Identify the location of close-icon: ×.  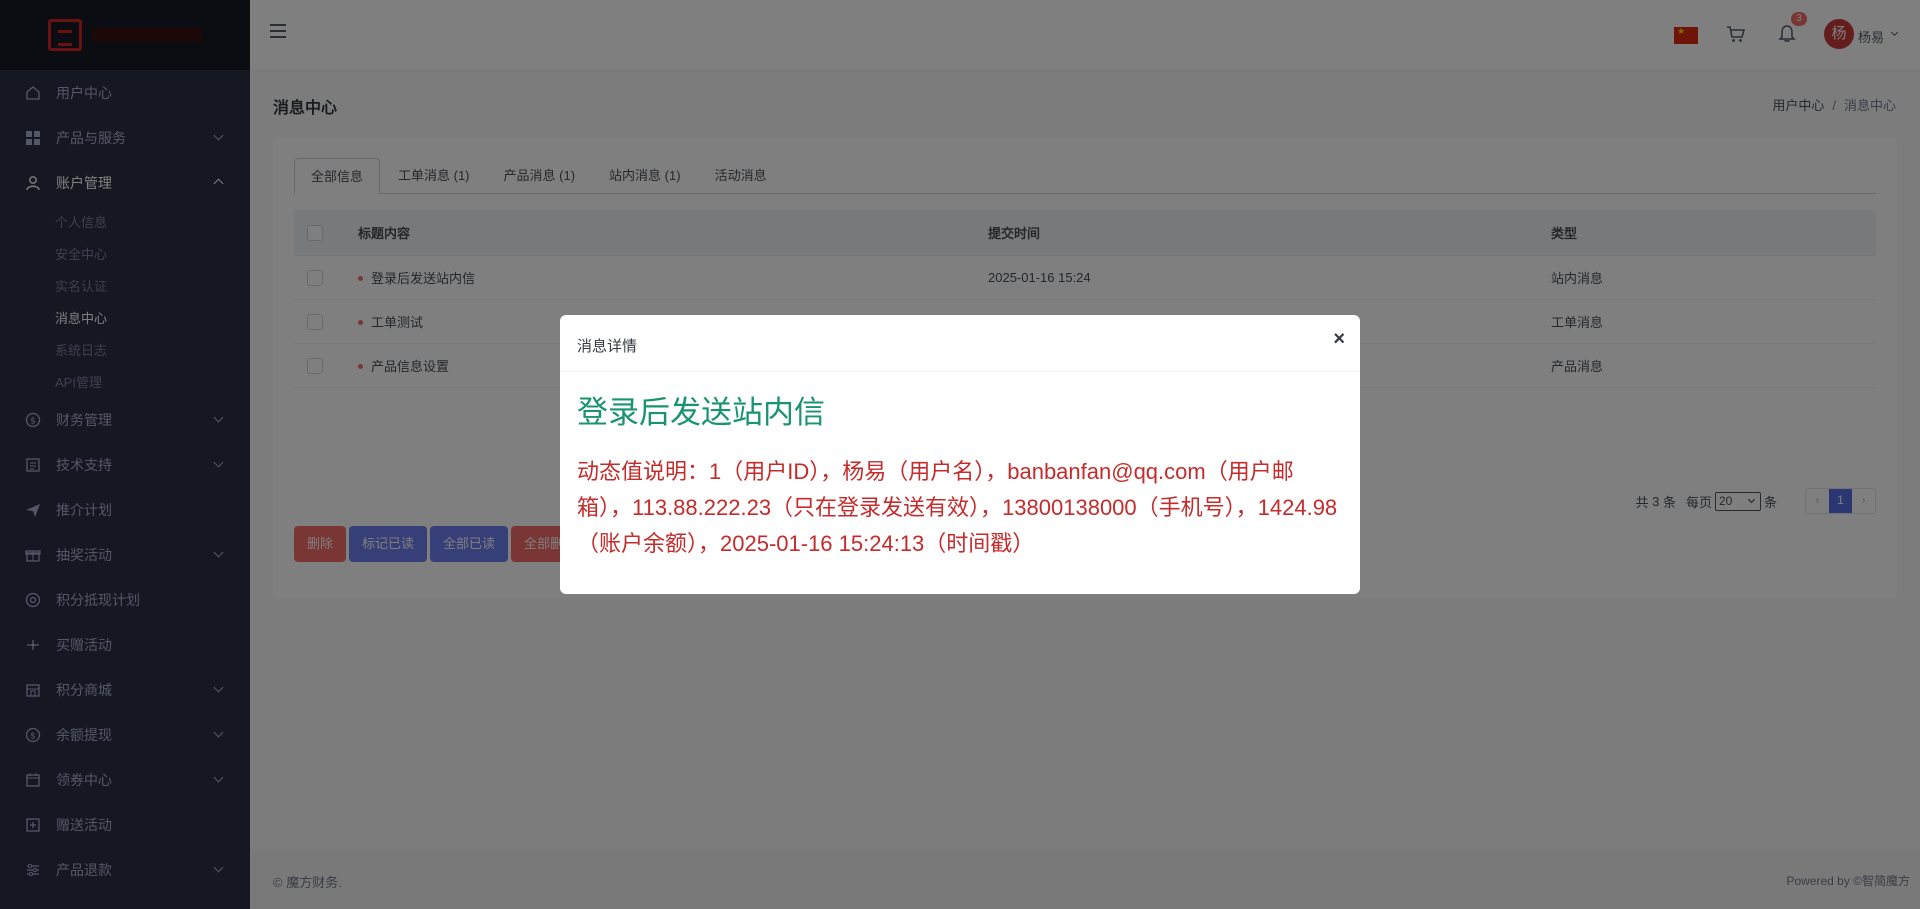
(1339, 339).